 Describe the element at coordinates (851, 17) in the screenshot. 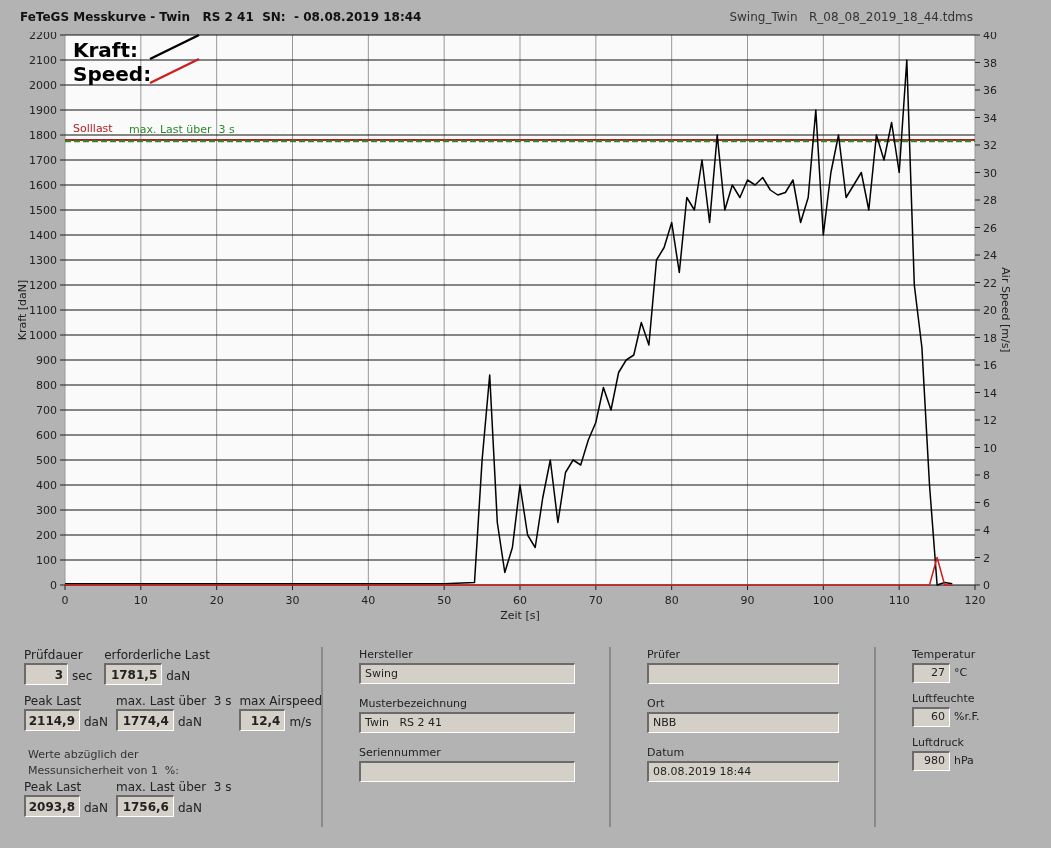

I see `file-name: Swing_Twin R_08_08_2019_18_44.tdms` at that location.